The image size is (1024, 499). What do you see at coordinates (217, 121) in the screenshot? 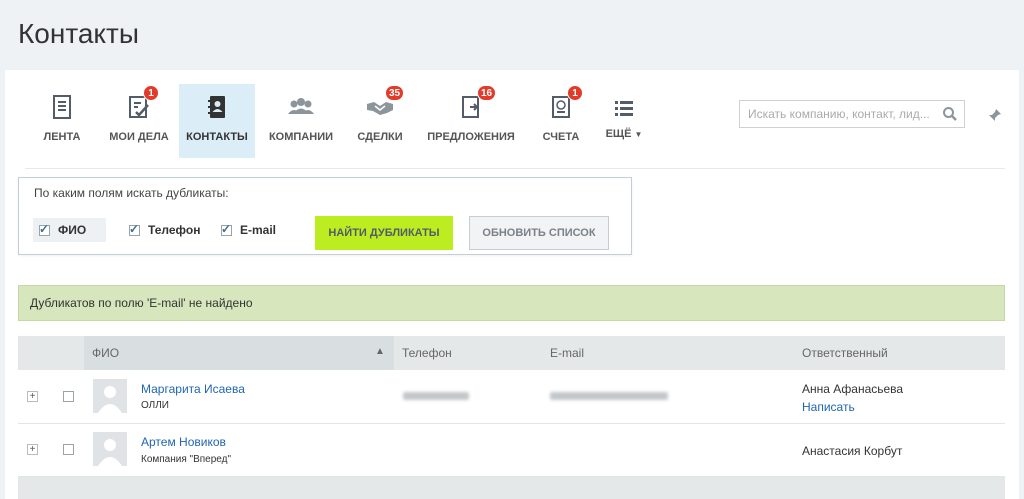
I see `nav-item-contacts: КОНТАКТЫ` at bounding box center [217, 121].